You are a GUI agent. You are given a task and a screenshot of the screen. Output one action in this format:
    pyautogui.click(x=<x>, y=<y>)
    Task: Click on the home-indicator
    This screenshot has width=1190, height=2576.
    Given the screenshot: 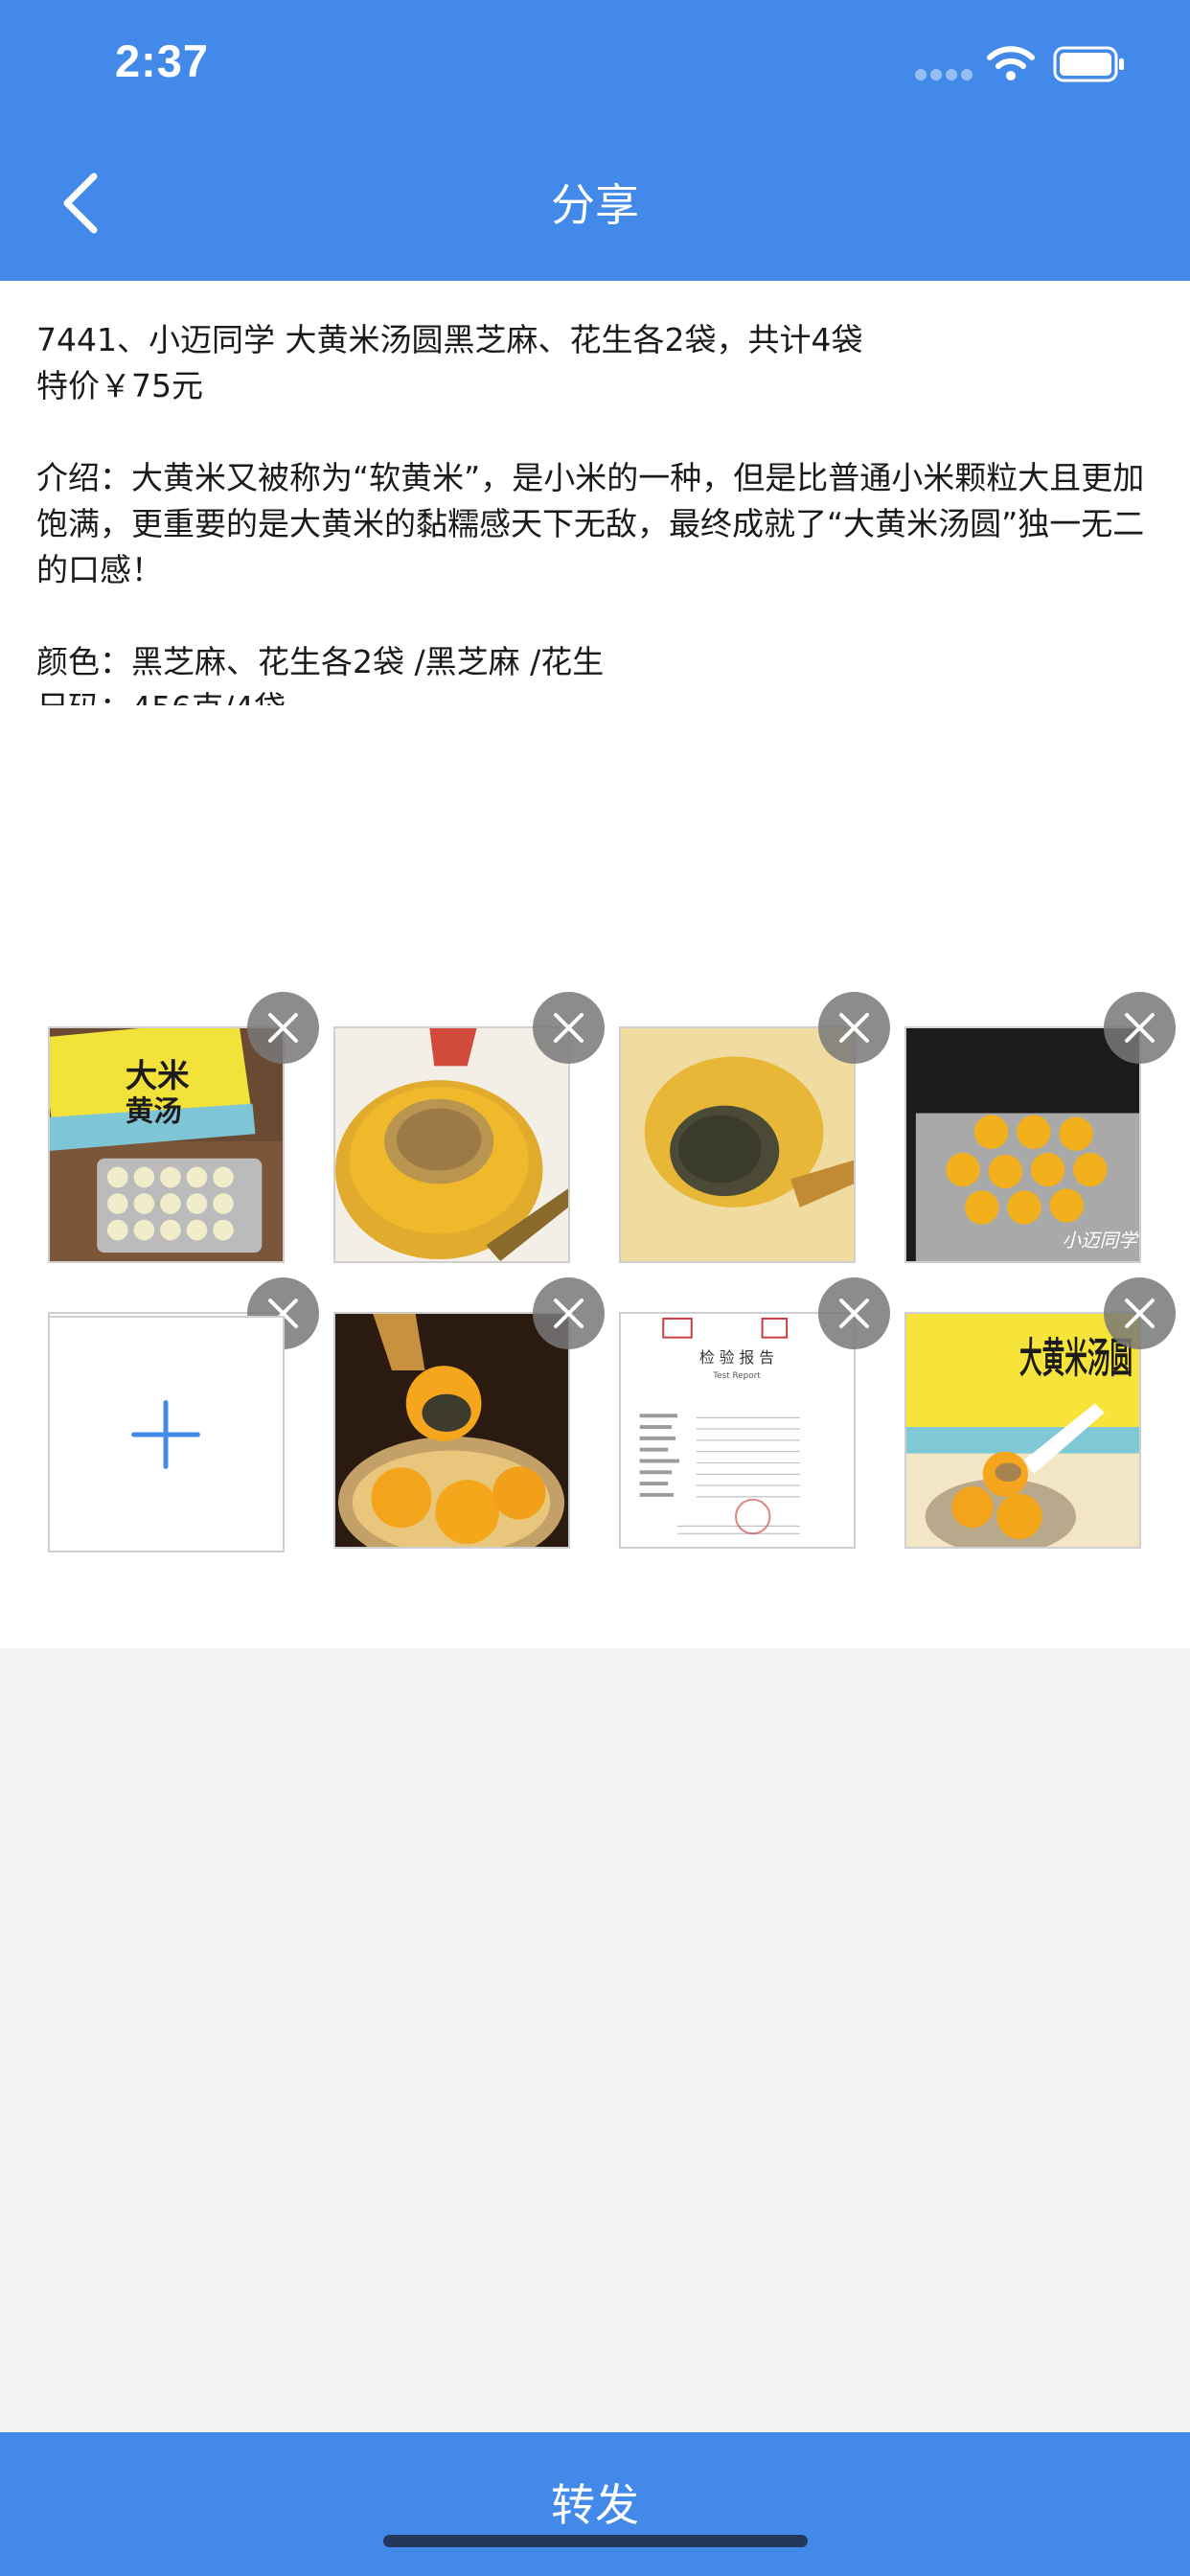 What is the action you would take?
    pyautogui.click(x=595, y=2541)
    